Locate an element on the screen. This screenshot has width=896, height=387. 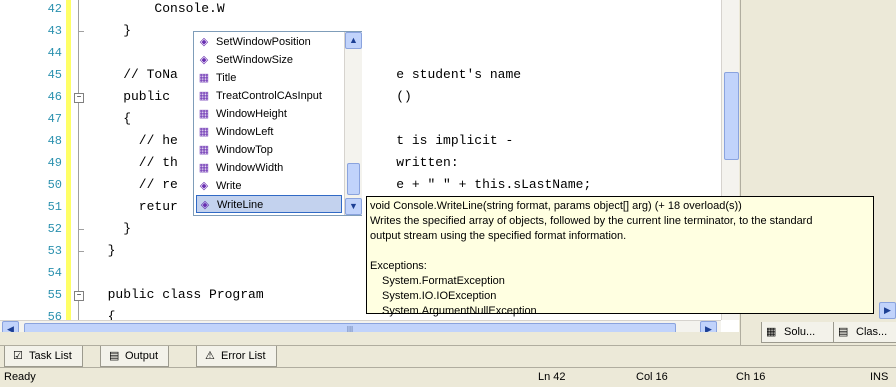
class-view-icon: ▤ is located at coordinates (843, 332).